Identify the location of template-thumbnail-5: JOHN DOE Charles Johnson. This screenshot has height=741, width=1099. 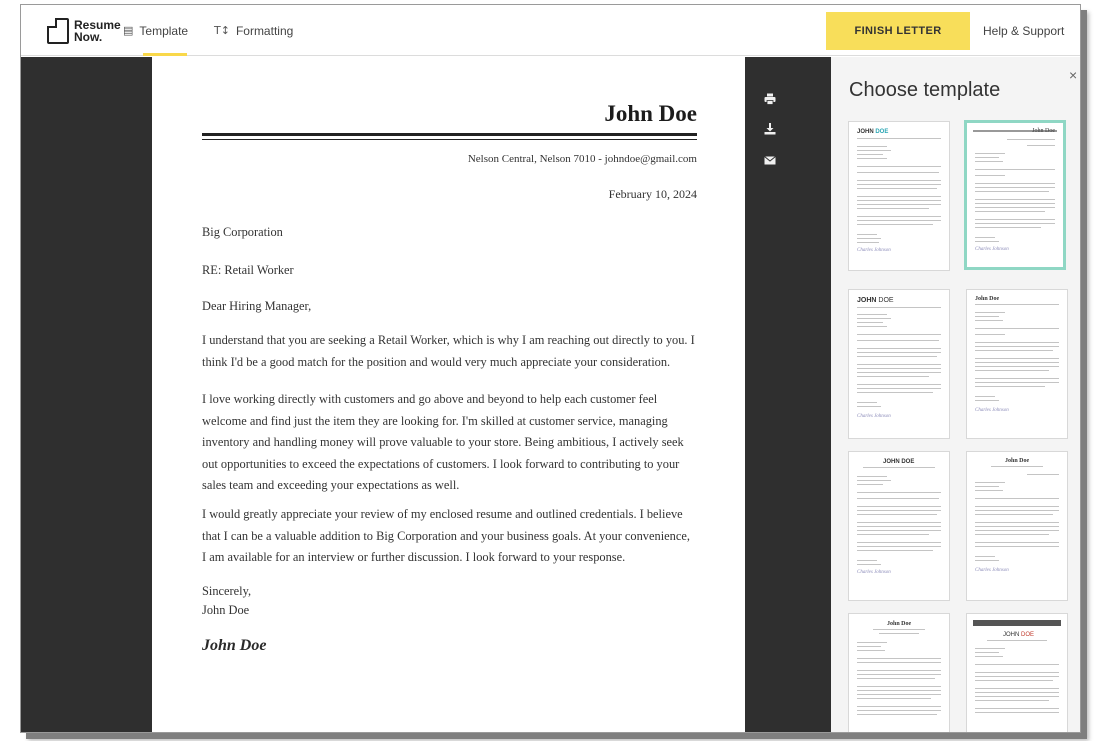
(899, 526).